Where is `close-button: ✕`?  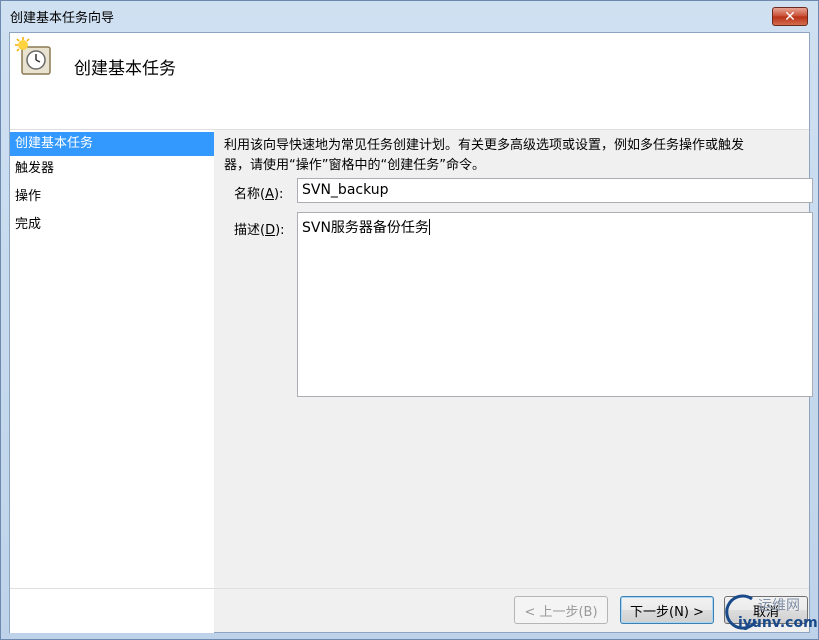 close-button: ✕ is located at coordinates (790, 16).